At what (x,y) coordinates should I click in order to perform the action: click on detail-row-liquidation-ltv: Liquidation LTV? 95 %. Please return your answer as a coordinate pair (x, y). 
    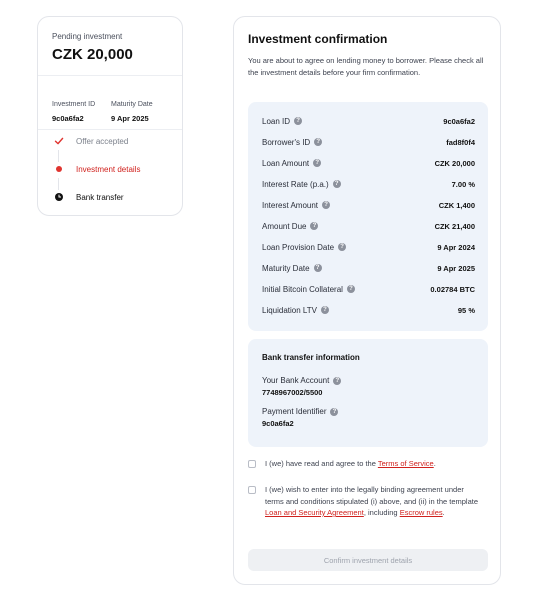
    Looking at the image, I should click on (368, 310).